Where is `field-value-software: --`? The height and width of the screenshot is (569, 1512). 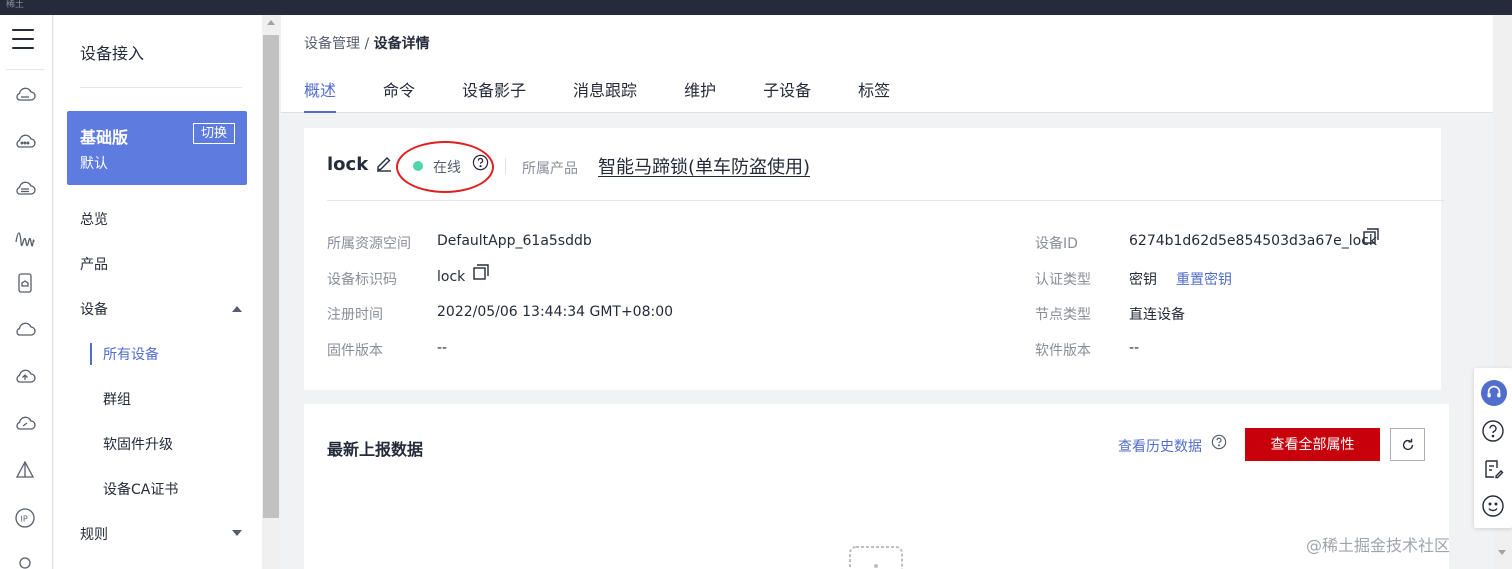 field-value-software: -- is located at coordinates (1134, 348).